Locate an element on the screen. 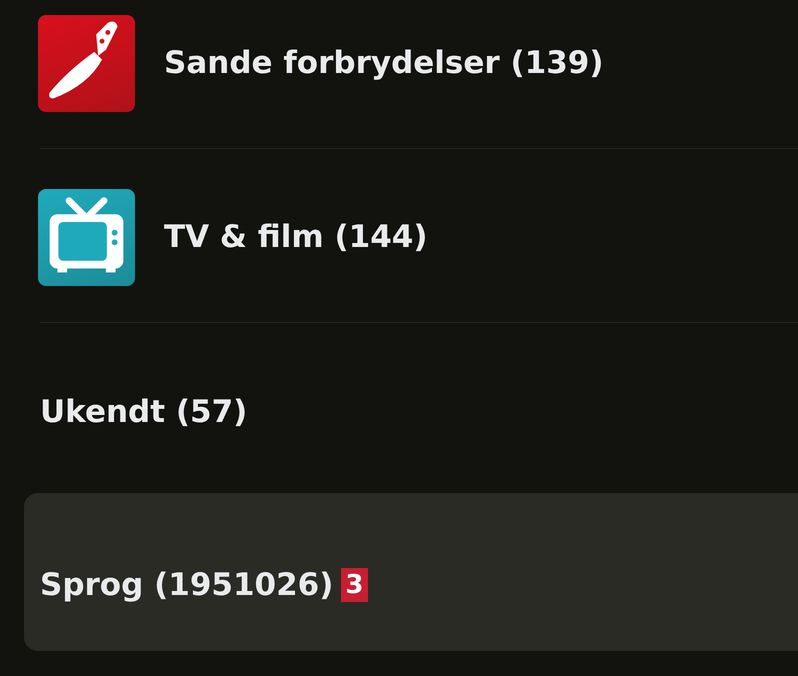 This screenshot has width=798, height=676. category-label: Sande forbrydelser (139) is located at coordinates (384, 63).